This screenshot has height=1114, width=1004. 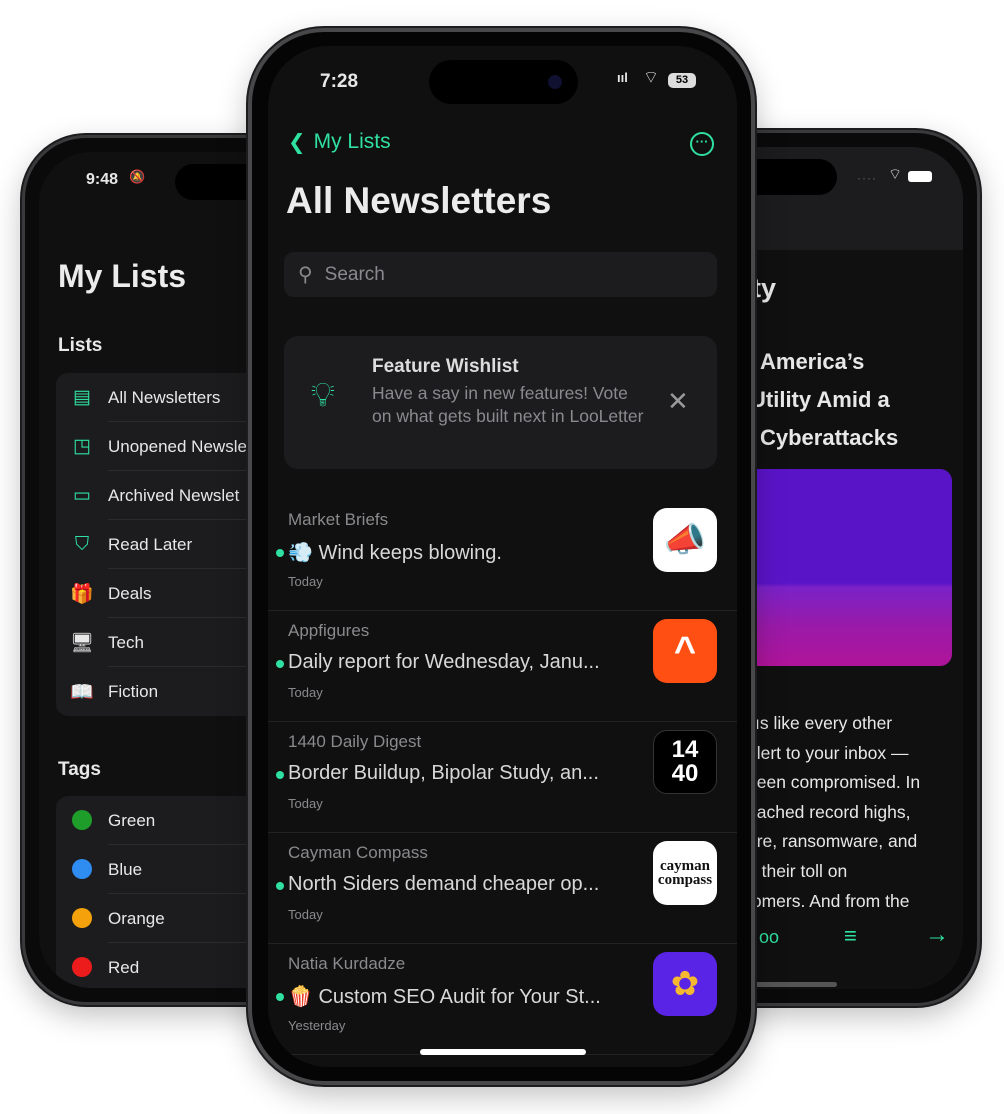 What do you see at coordinates (323, 395) in the screenshot?
I see `lightbulb-icon: 💡︎` at bounding box center [323, 395].